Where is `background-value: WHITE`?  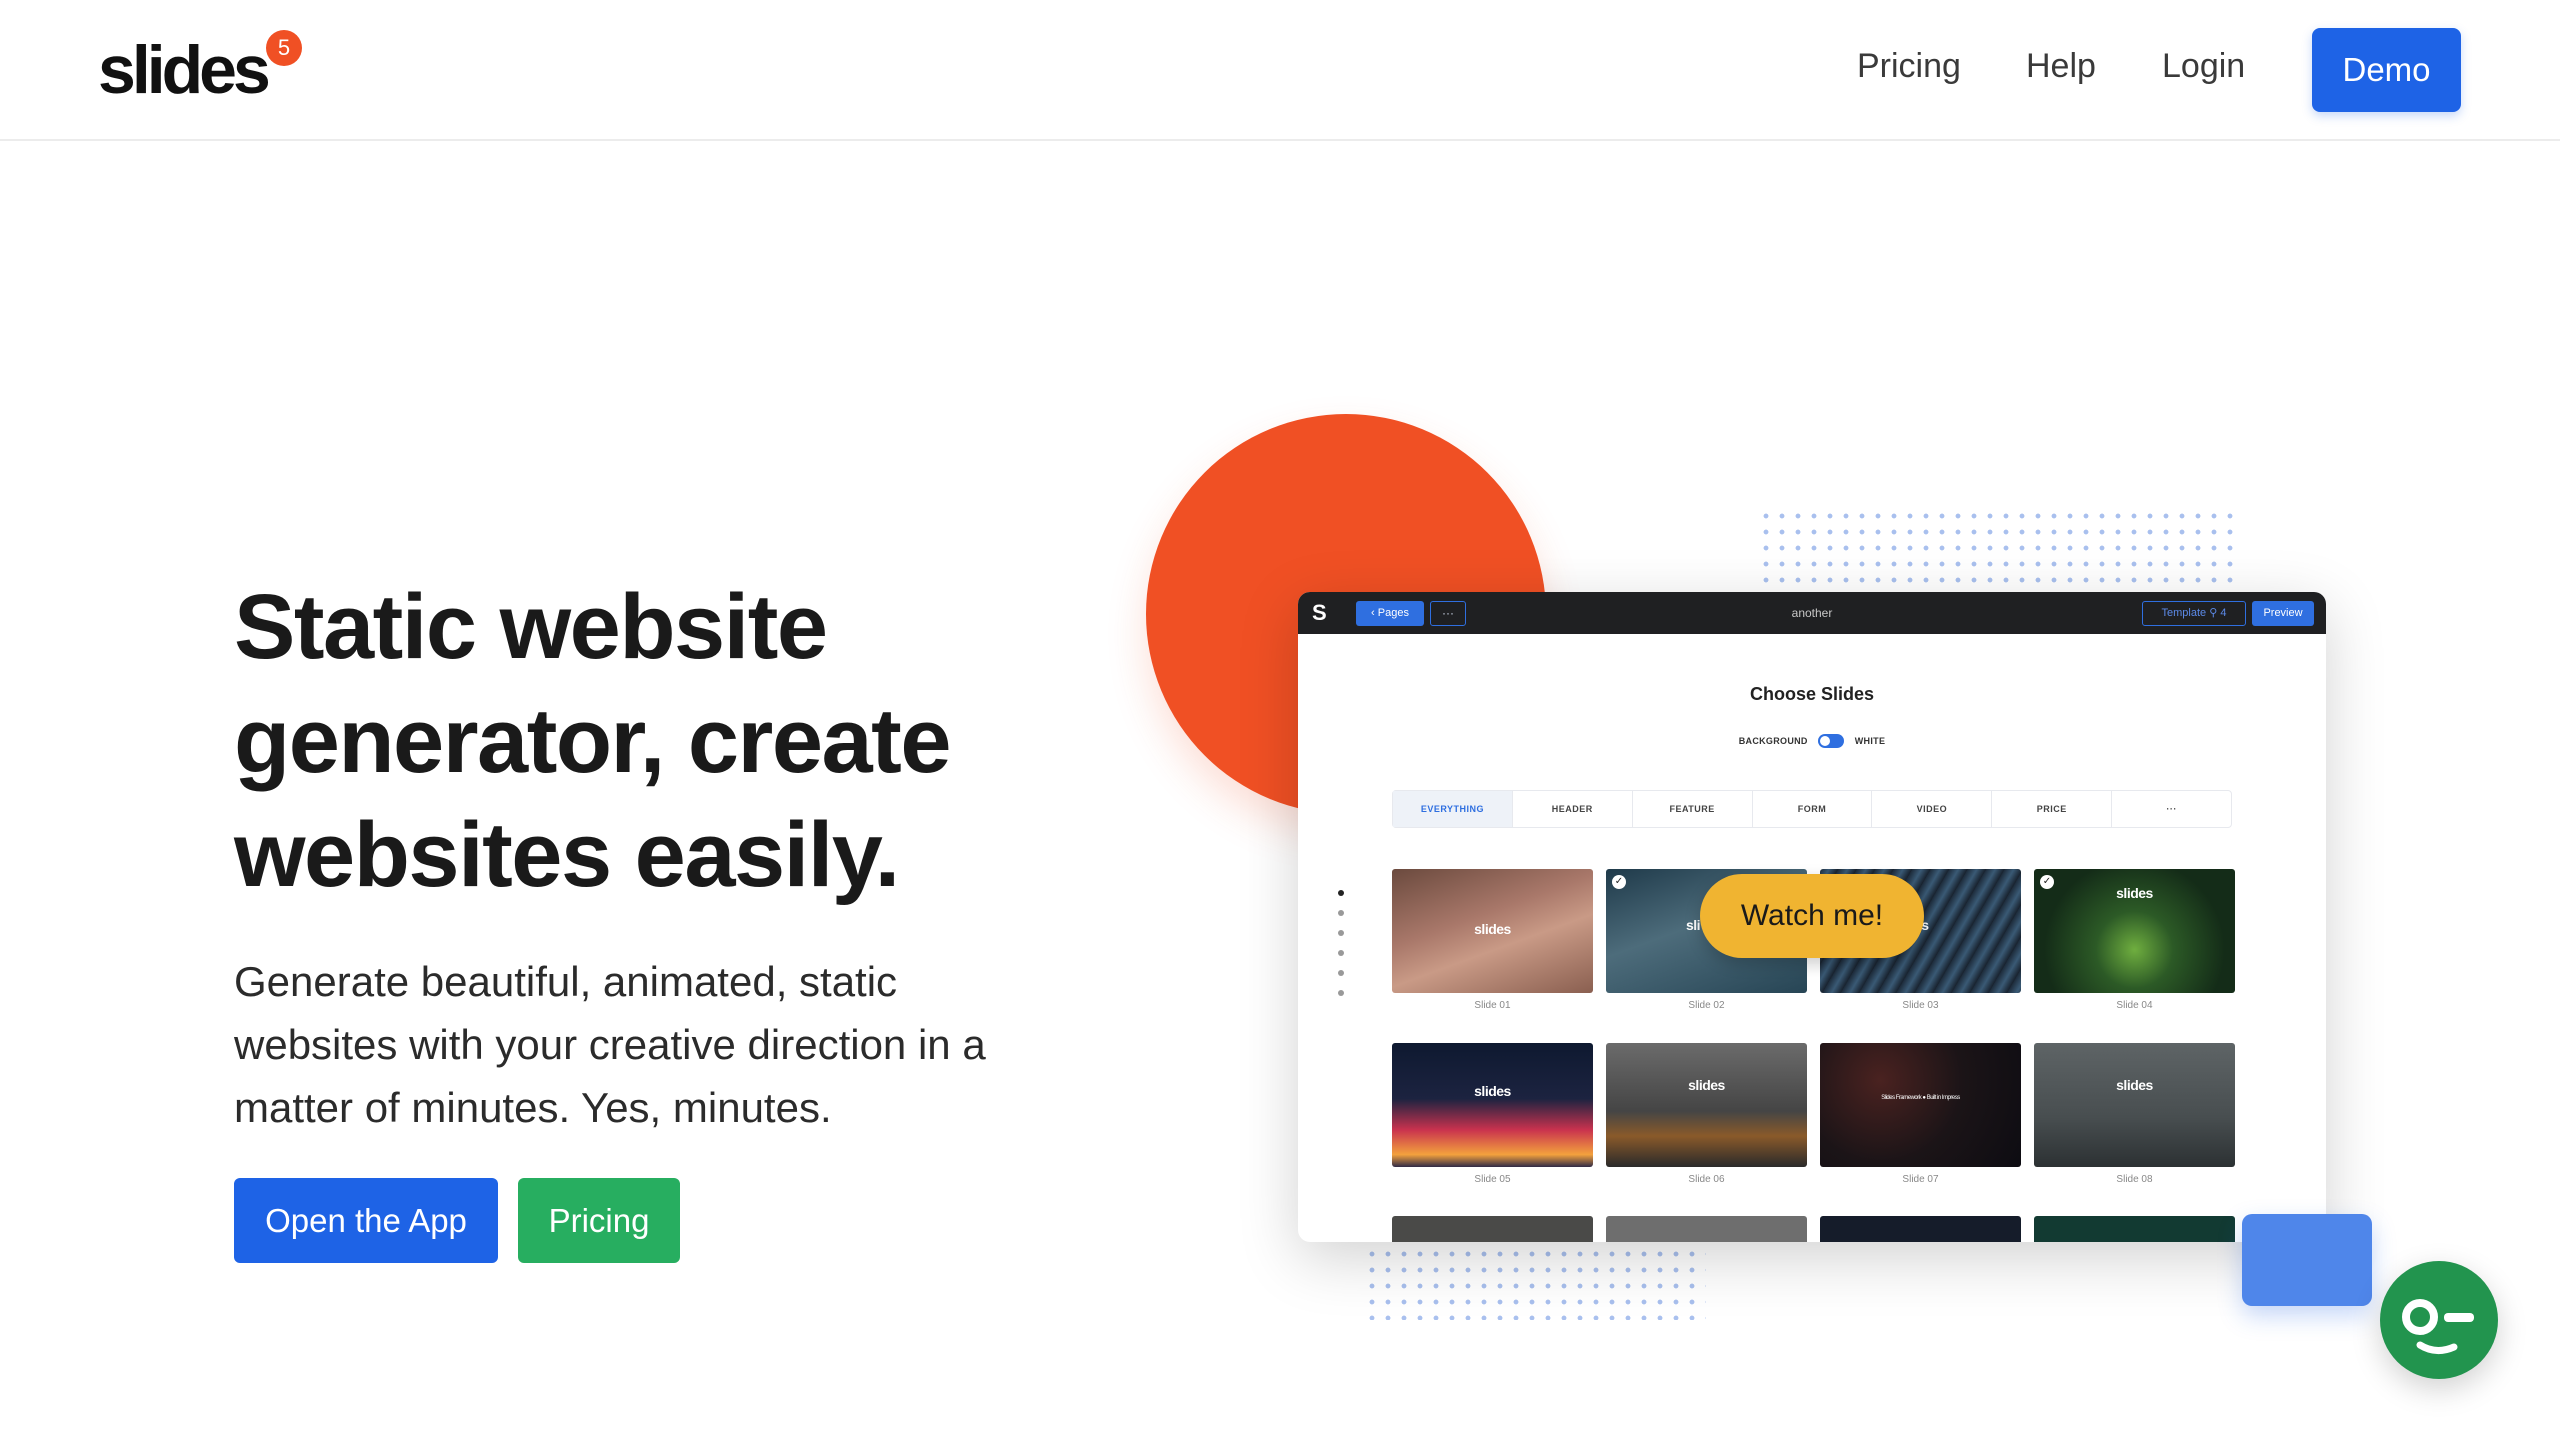
background-value: WHITE is located at coordinates (1870, 740).